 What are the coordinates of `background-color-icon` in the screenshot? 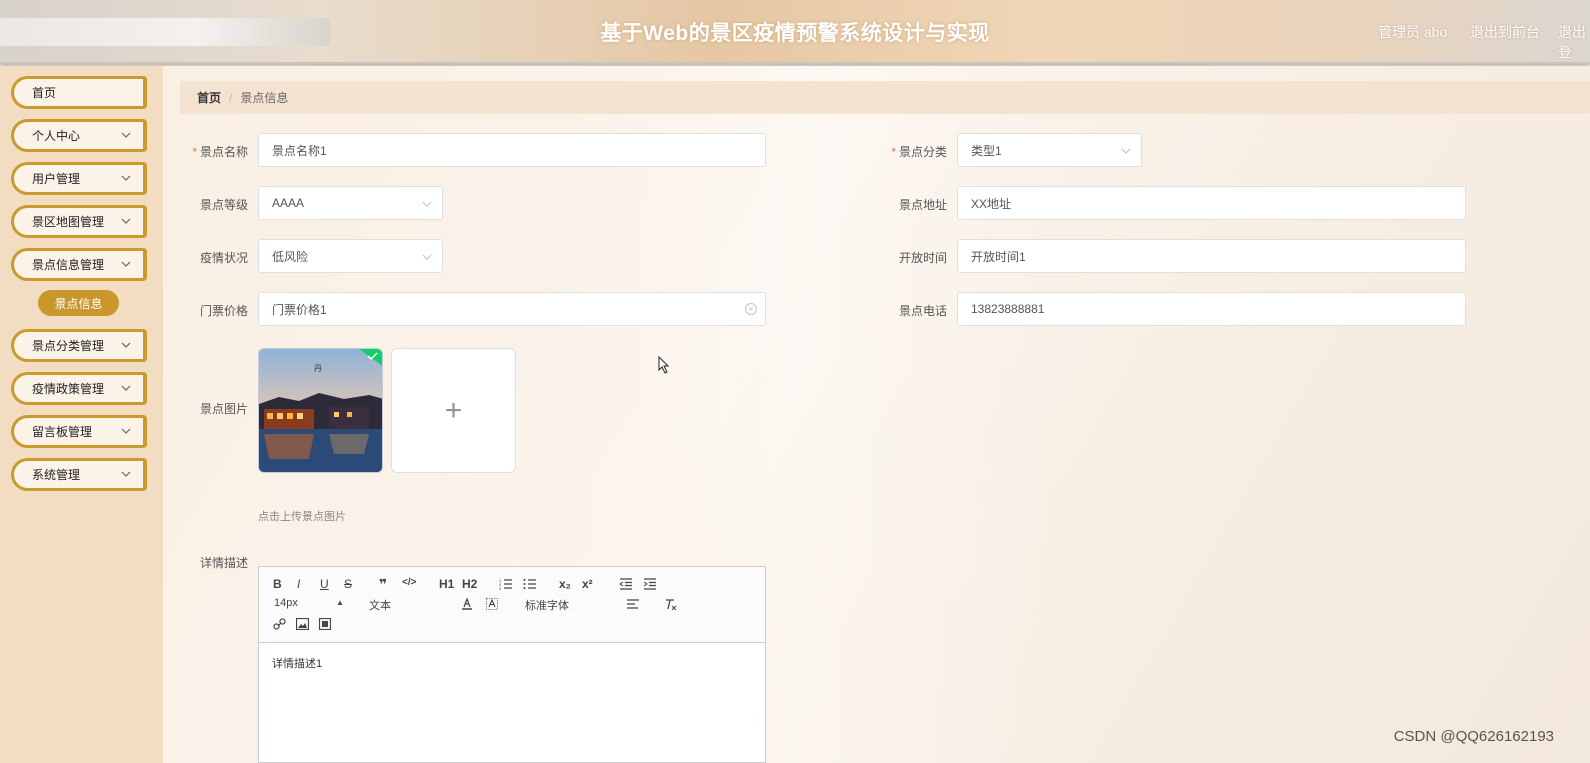 It's located at (492, 604).